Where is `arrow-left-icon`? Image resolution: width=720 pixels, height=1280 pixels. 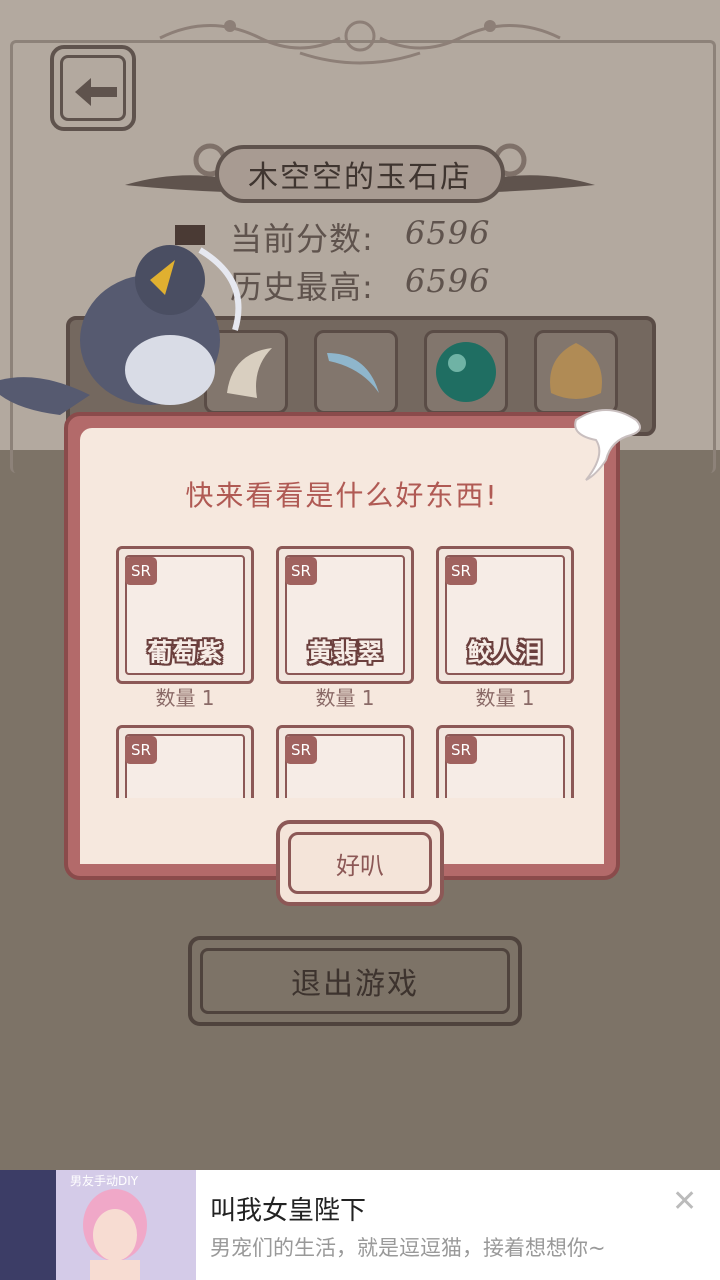
arrow-left-icon is located at coordinates (96, 92).